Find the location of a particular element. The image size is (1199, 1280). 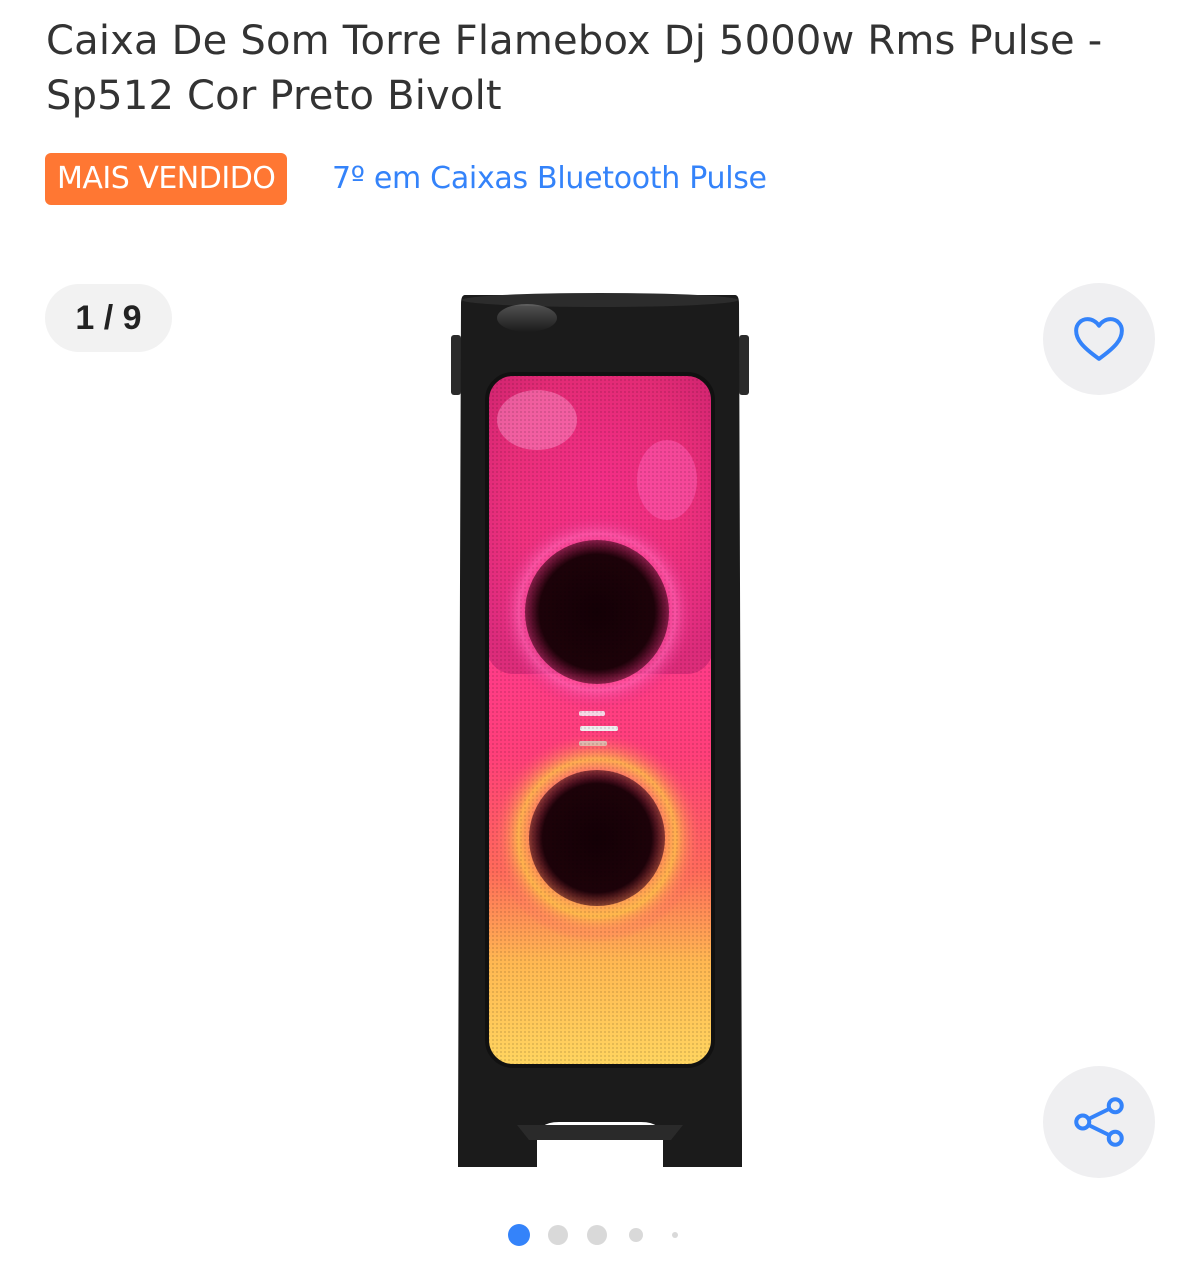

favorite-button is located at coordinates (1099, 339).